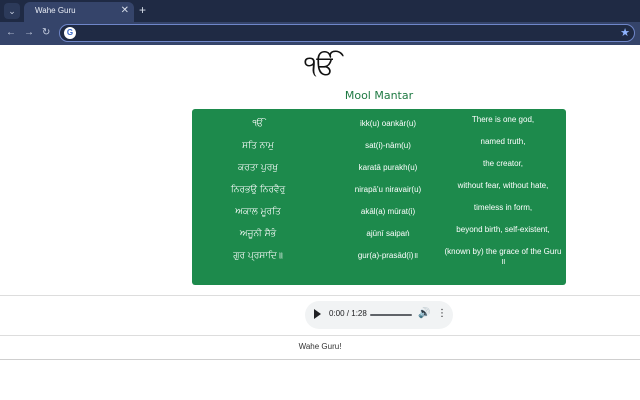 This screenshot has height=400, width=640. What do you see at coordinates (142, 10) in the screenshot?
I see `plus-icon: +` at bounding box center [142, 10].